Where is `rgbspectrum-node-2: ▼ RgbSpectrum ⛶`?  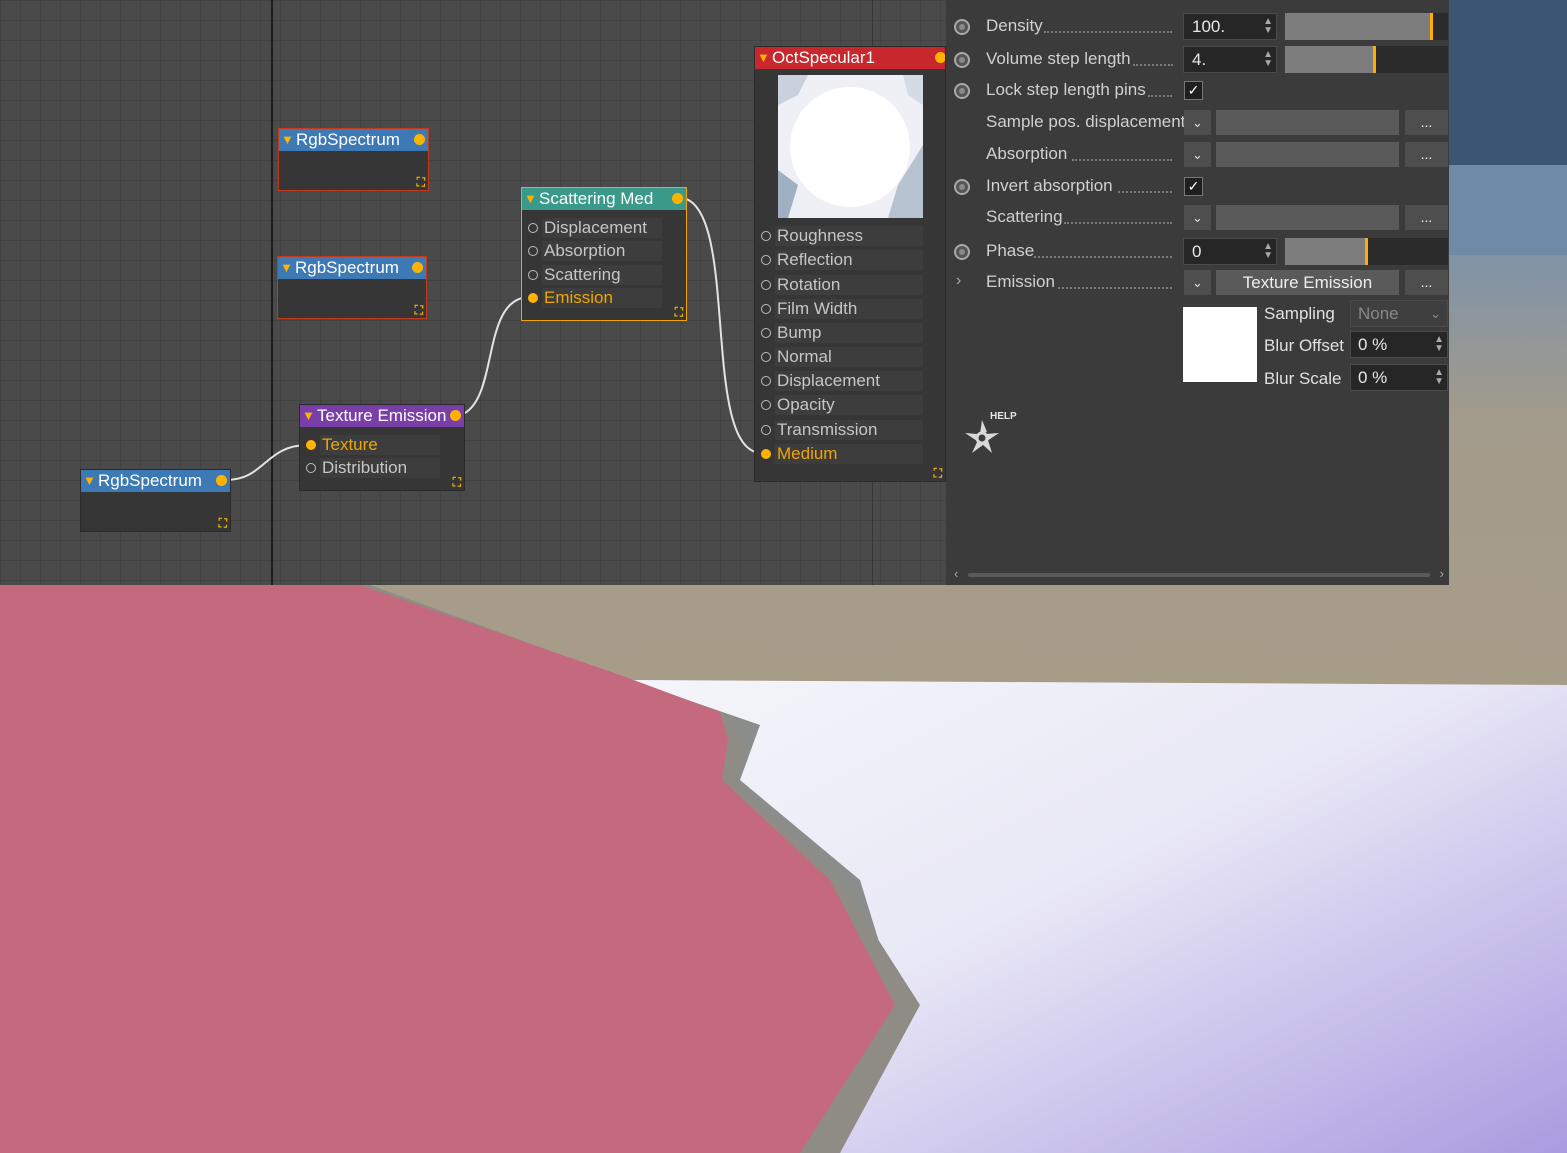
rgbspectrum-node-2: ▼ RgbSpectrum ⛶ is located at coordinates (352, 287).